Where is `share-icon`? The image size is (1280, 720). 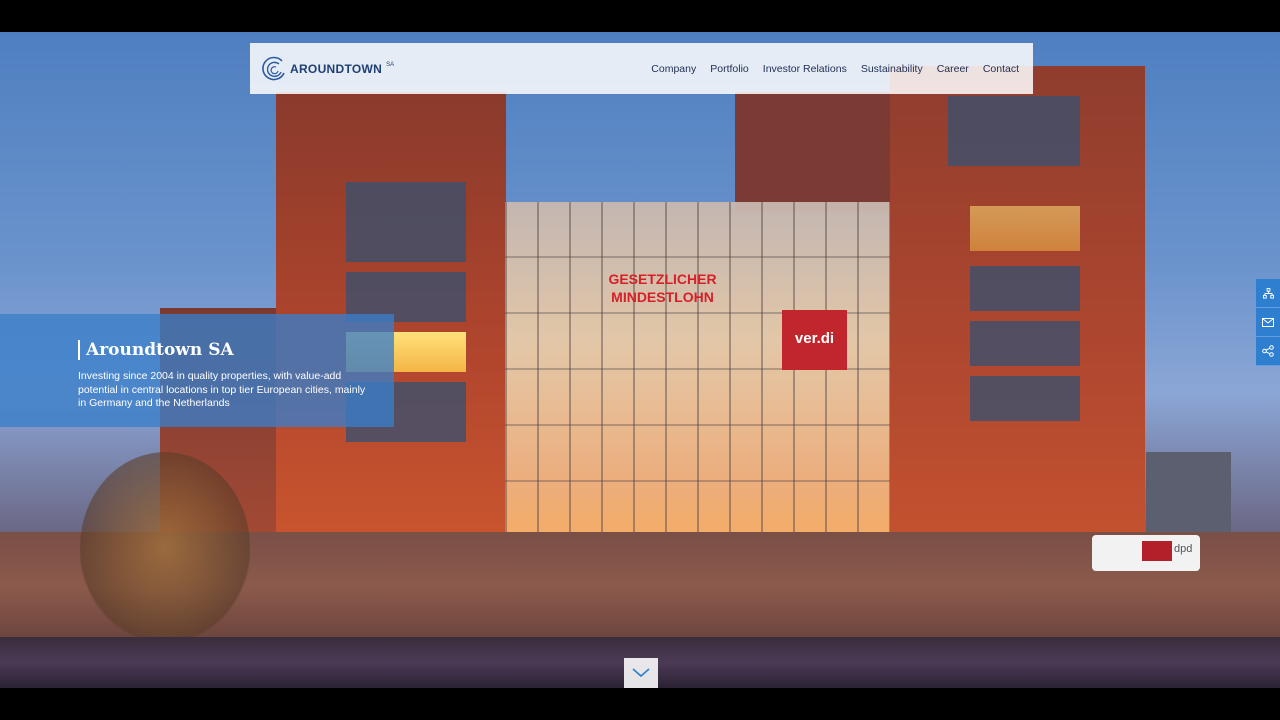 share-icon is located at coordinates (1268, 351).